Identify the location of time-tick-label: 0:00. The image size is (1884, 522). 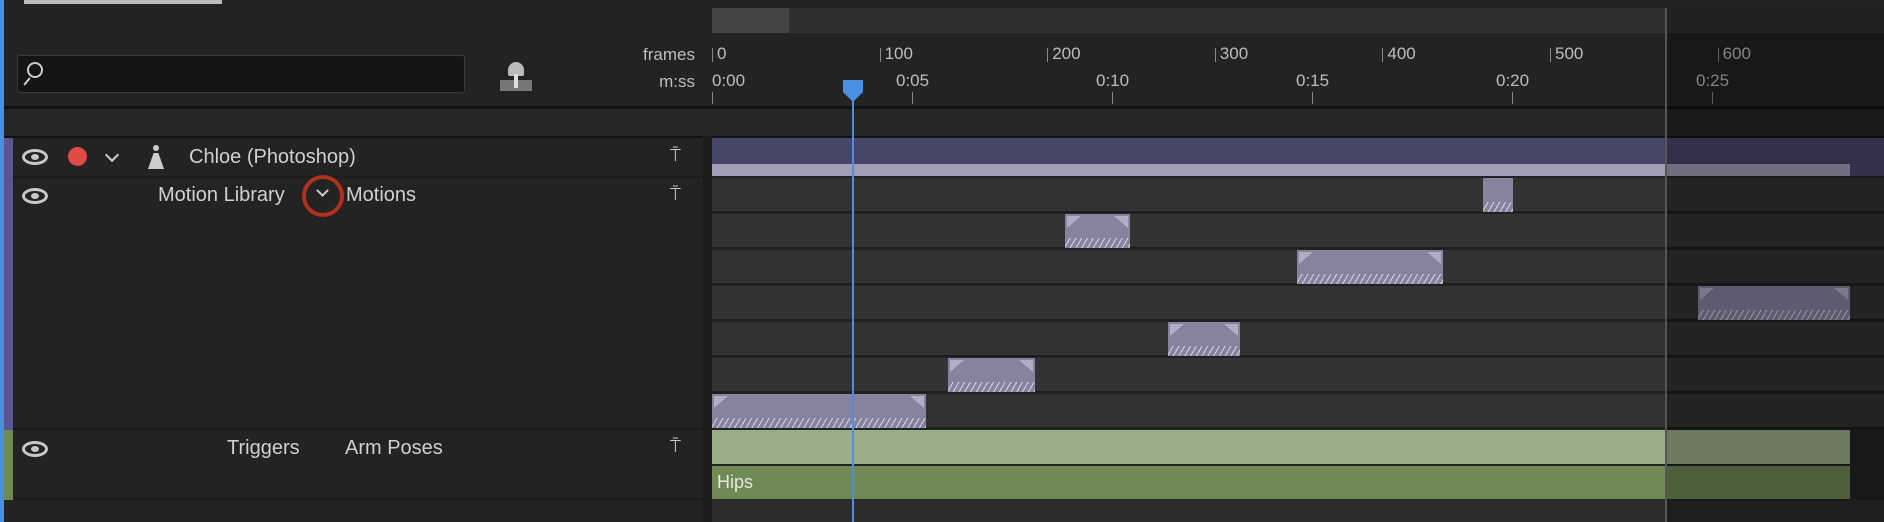
(729, 80).